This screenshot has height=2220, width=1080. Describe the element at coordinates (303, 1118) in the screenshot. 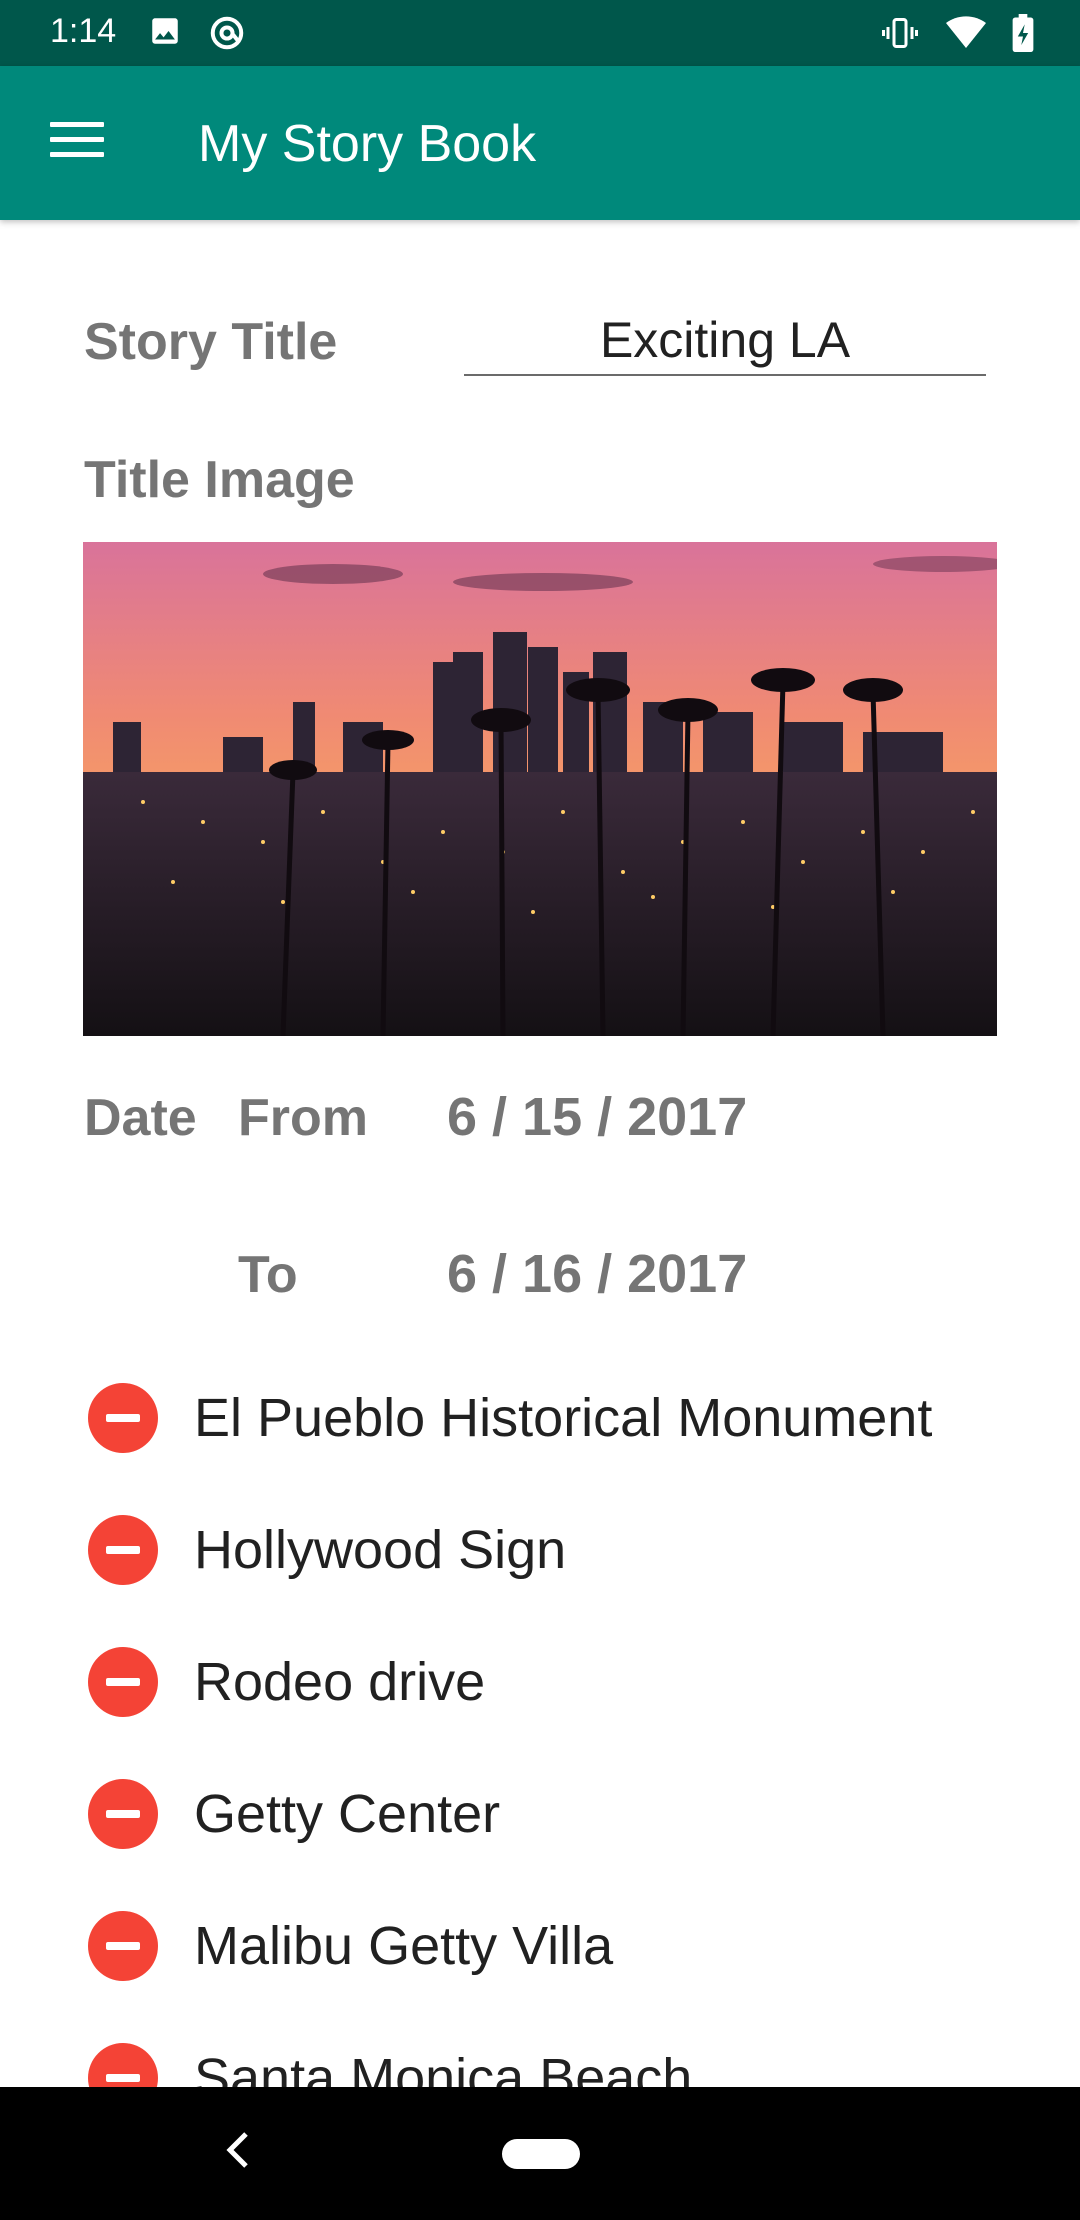

I see `from-label: From` at that location.